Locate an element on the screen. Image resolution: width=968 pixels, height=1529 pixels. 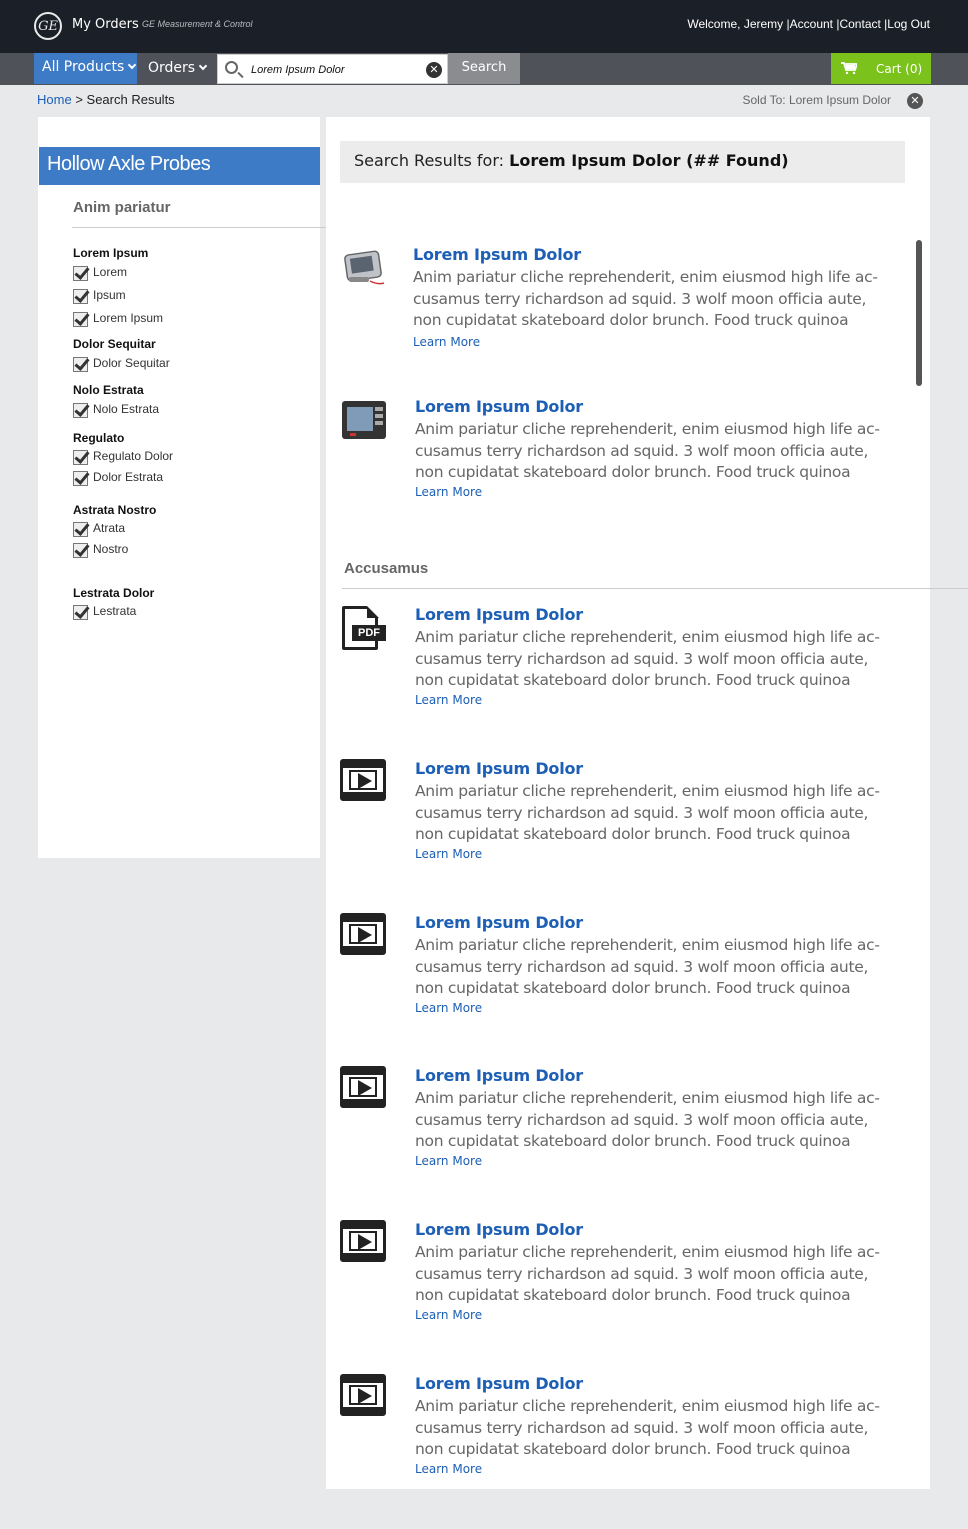
results-query: Lorem Ipsum Dolor (## Found) is located at coordinates (649, 160).